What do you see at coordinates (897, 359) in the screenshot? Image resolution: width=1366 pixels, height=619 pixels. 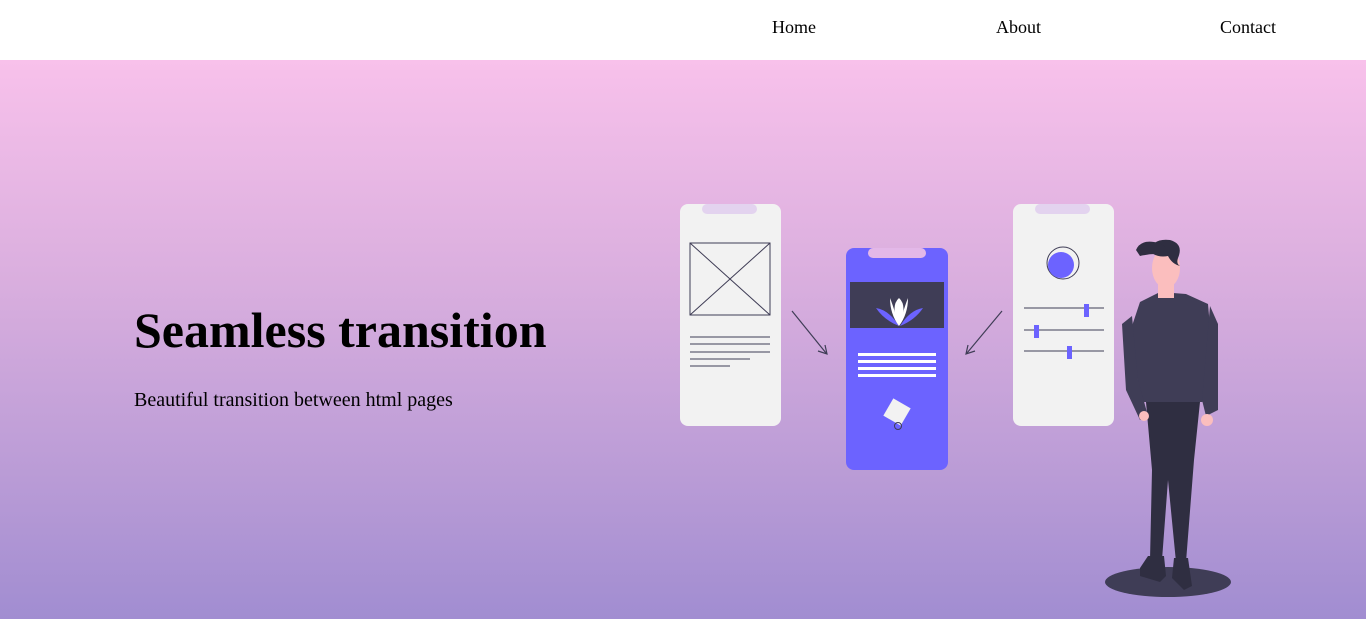 I see `phone-middle` at bounding box center [897, 359].